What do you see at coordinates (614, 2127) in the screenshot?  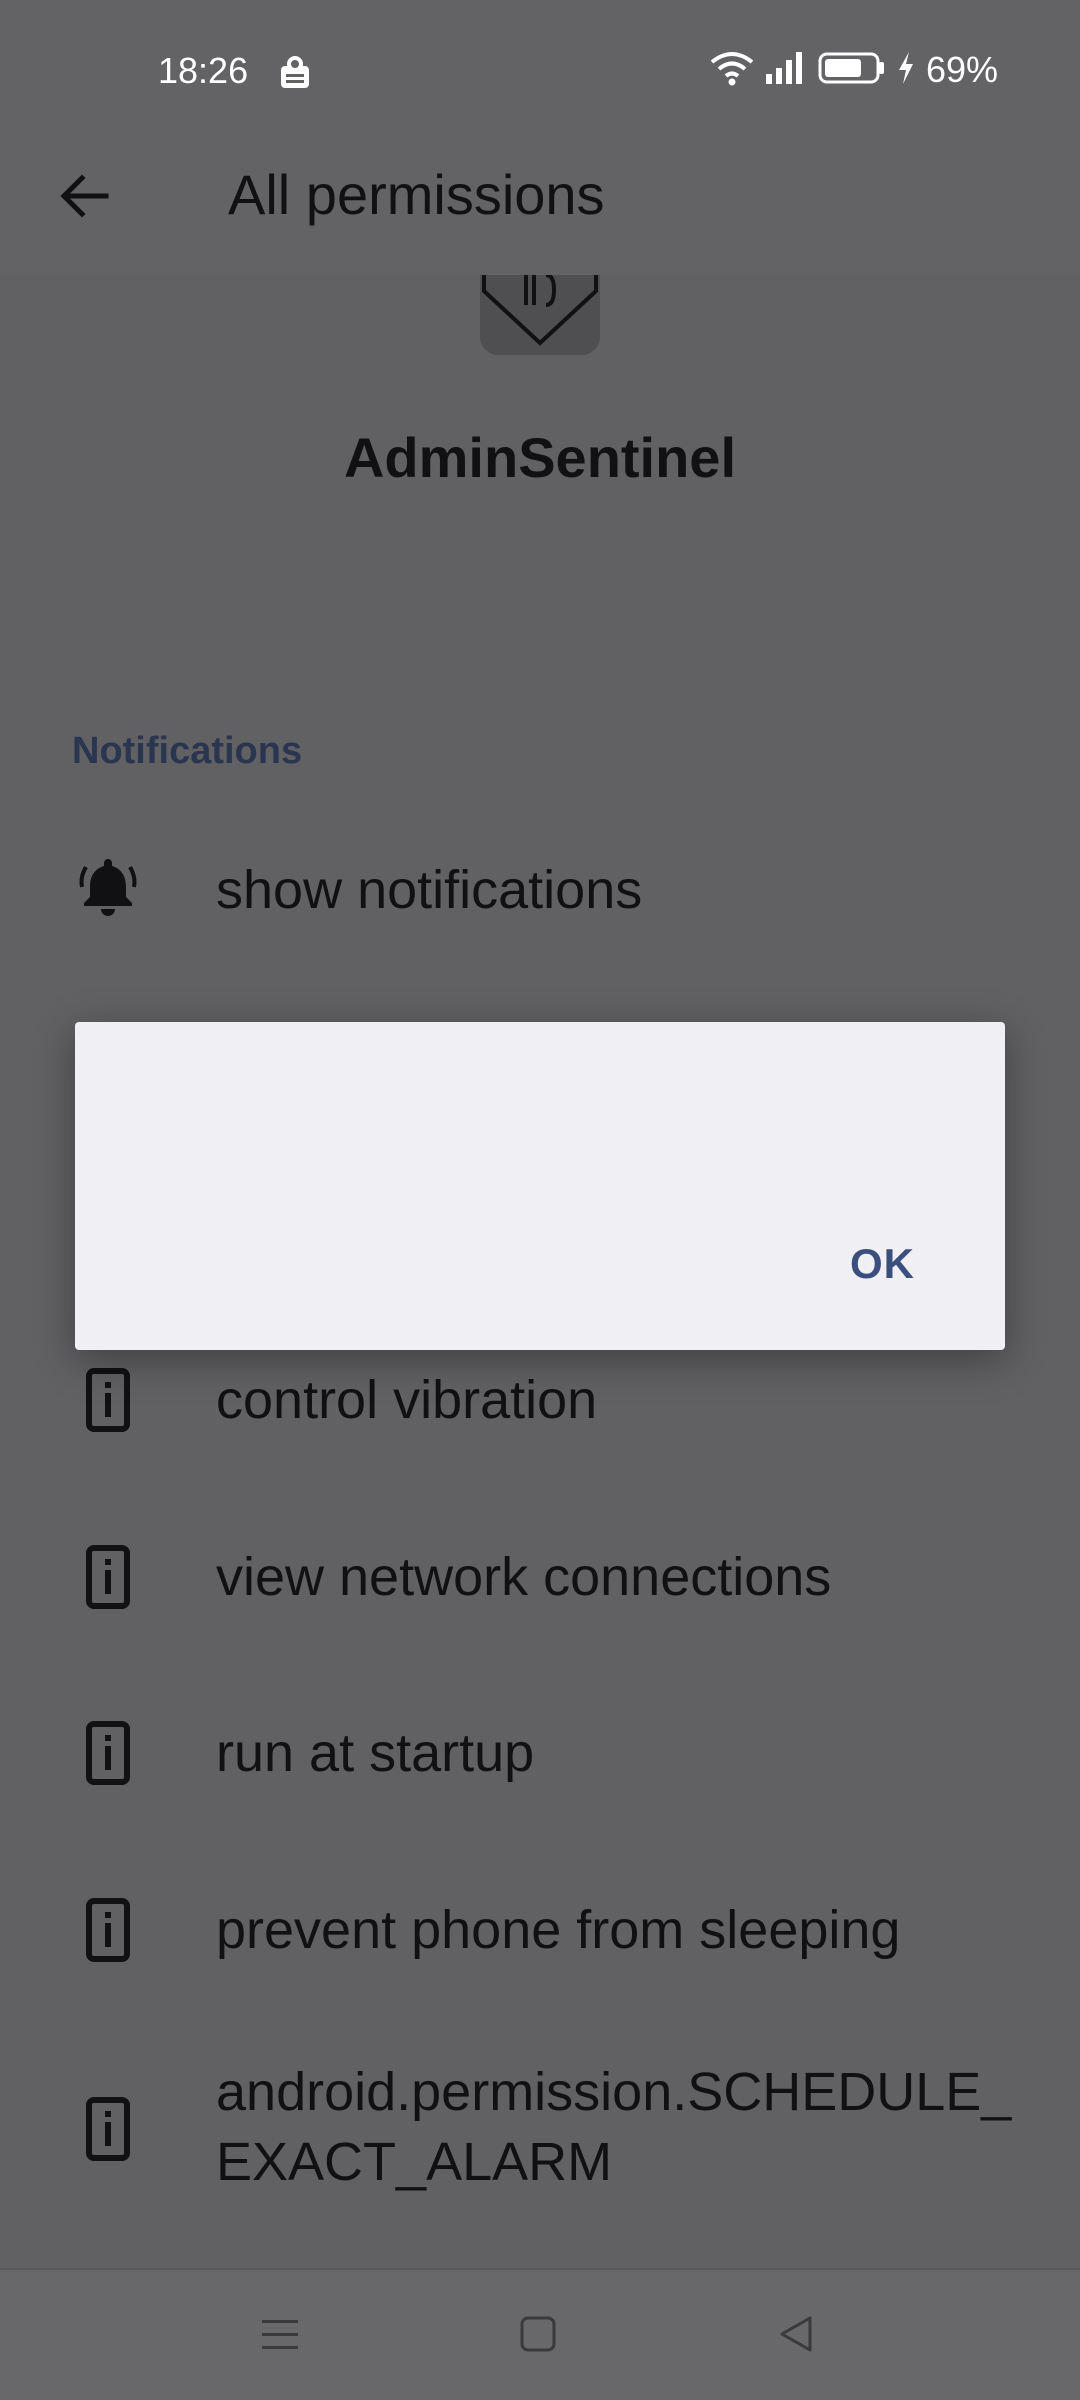 I see `permission-label: android.permission.SCHEDULE_EXACT_ALARM` at bounding box center [614, 2127].